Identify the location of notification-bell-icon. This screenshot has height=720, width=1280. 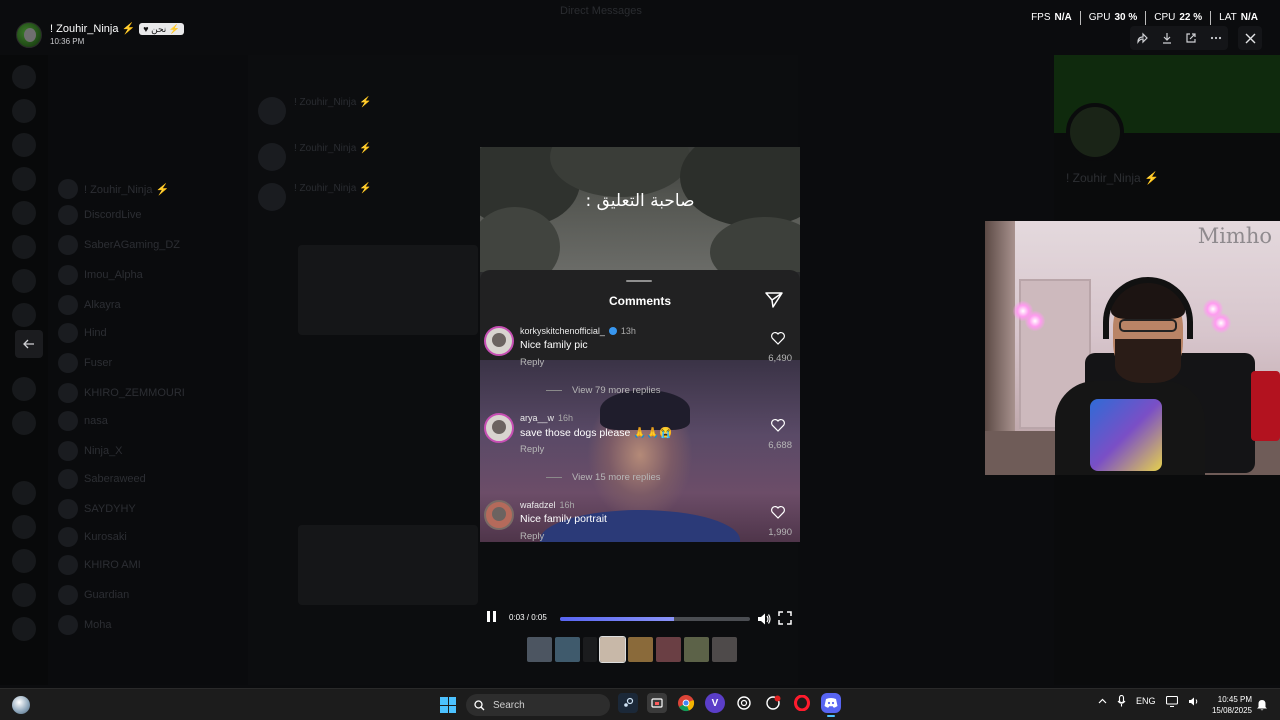
(1262, 705).